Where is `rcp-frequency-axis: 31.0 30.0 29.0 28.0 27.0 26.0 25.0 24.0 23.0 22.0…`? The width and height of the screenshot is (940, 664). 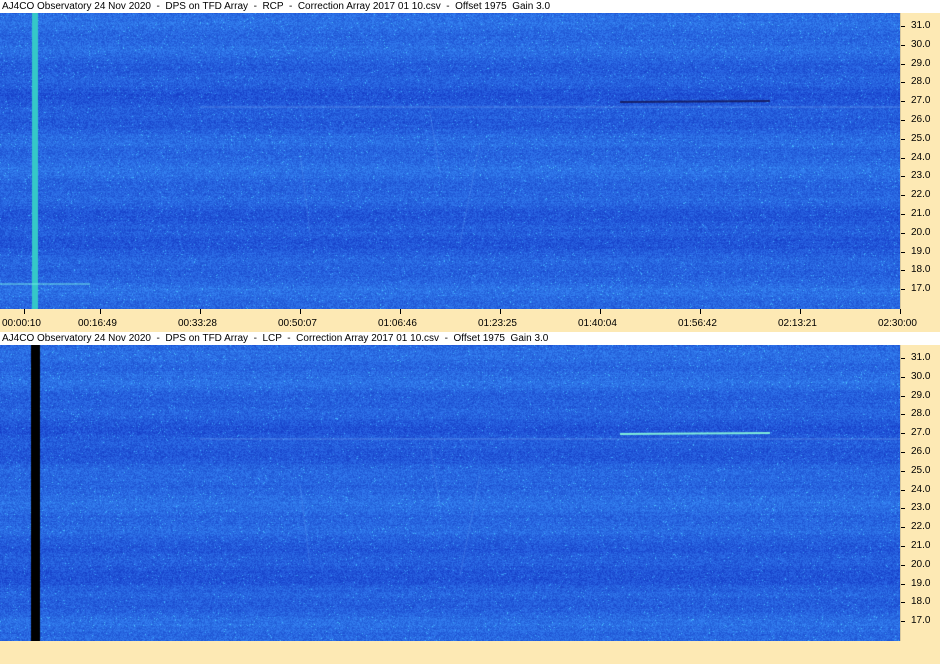 rcp-frequency-axis: 31.0 30.0 29.0 28.0 27.0 26.0 25.0 24.0 23.0 22.0… is located at coordinates (920, 161).